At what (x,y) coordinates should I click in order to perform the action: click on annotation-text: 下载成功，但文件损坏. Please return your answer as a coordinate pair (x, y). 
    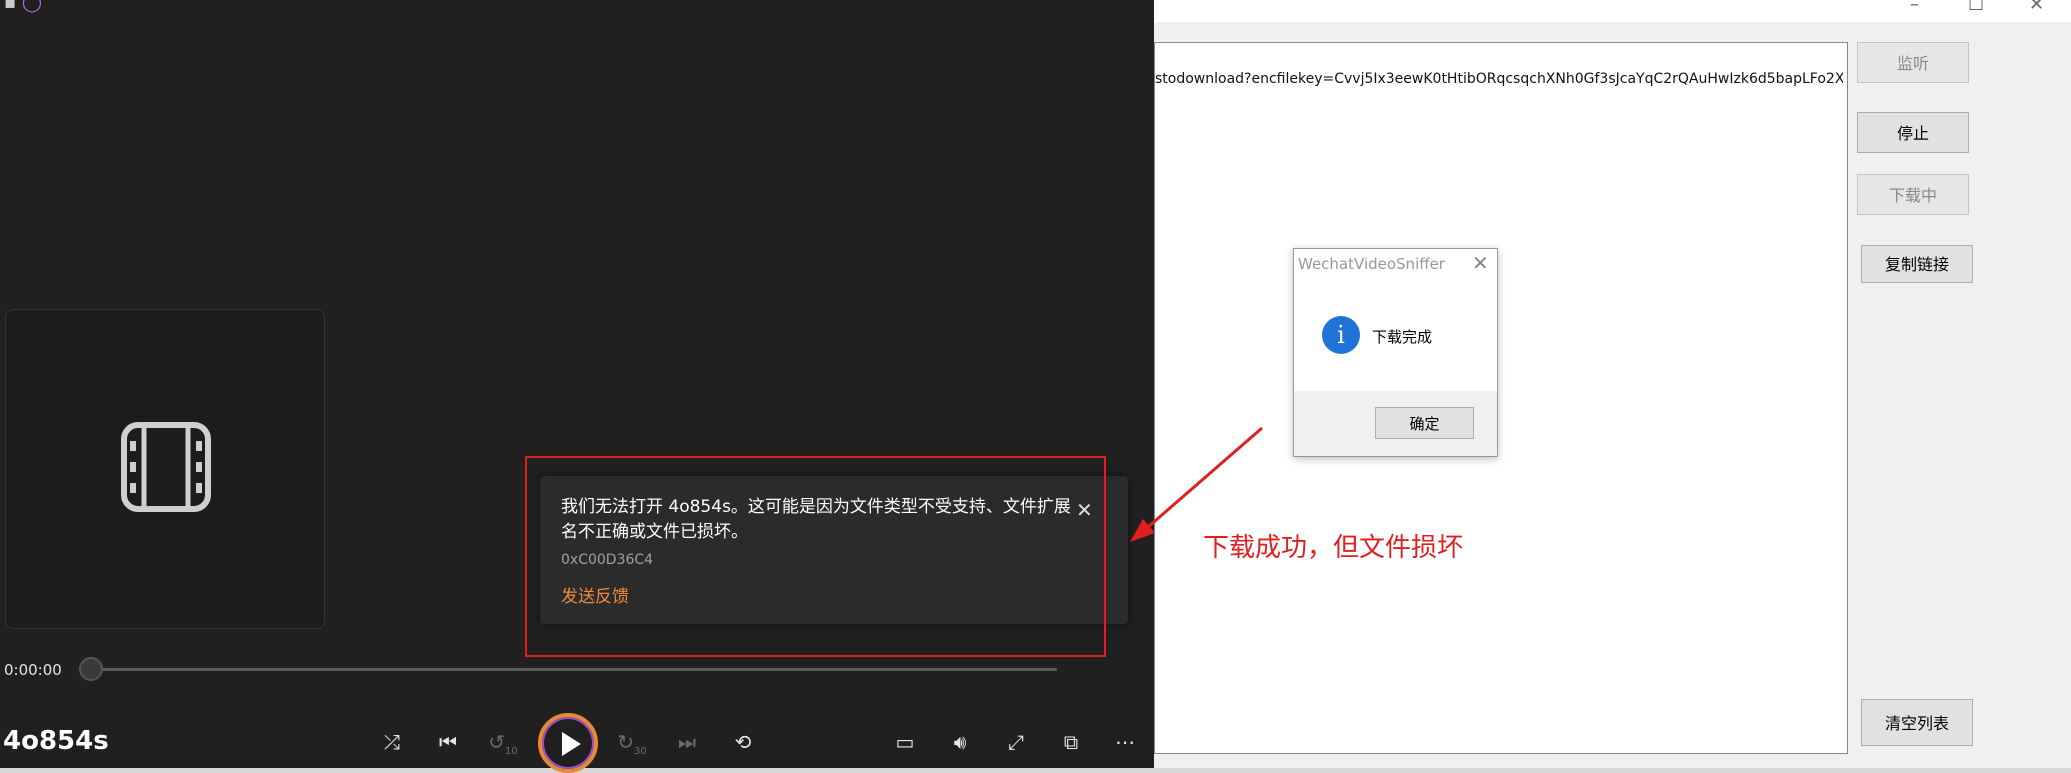
    Looking at the image, I should click on (1333, 548).